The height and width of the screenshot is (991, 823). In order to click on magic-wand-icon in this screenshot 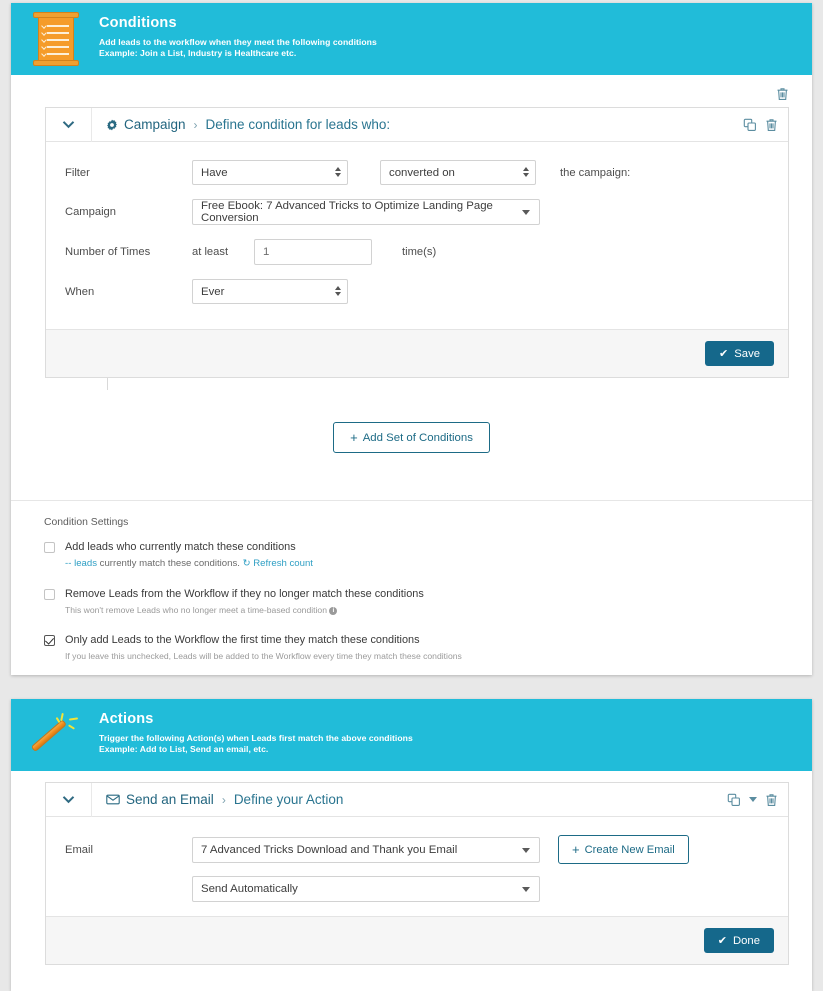, I will do `click(56, 735)`.